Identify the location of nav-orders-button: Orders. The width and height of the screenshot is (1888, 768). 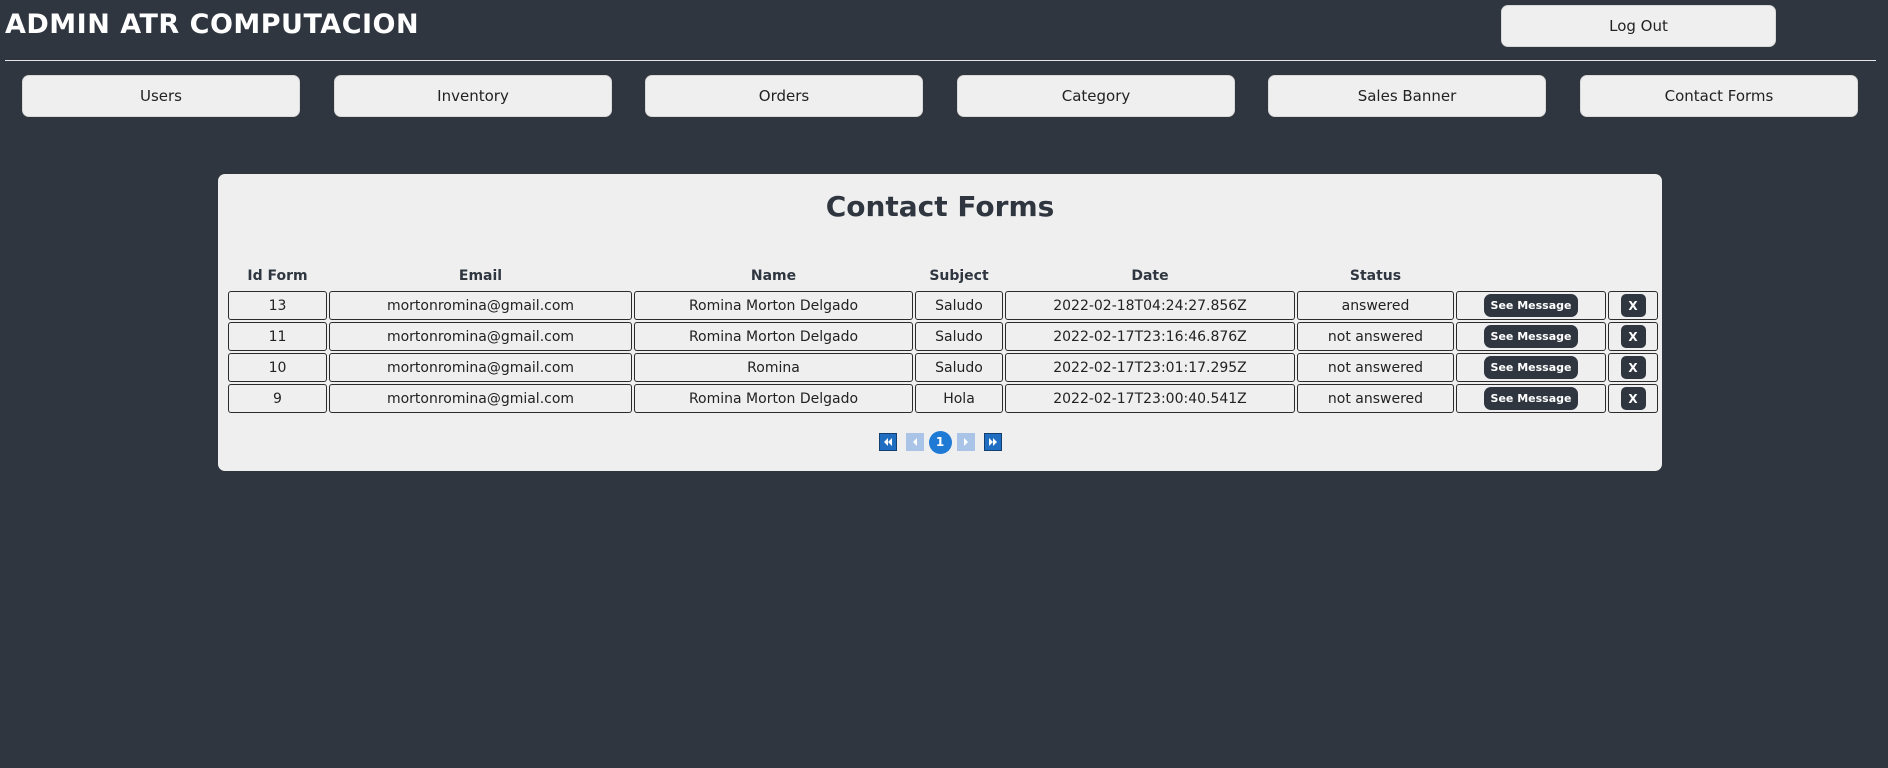
(784, 96).